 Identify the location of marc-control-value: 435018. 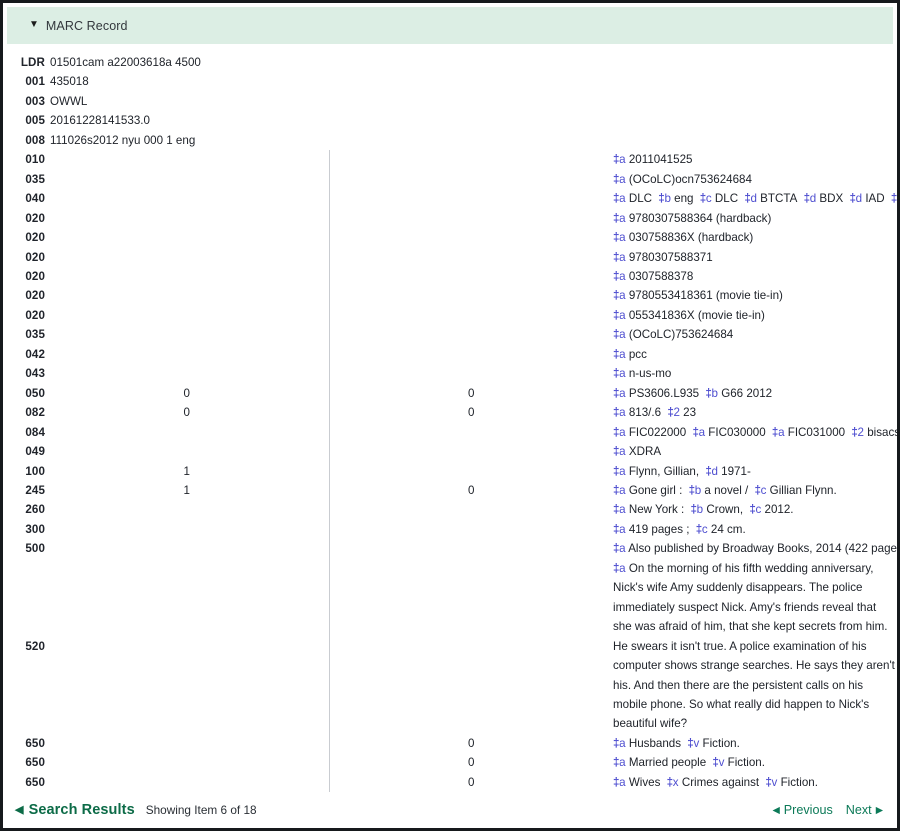
(69, 82).